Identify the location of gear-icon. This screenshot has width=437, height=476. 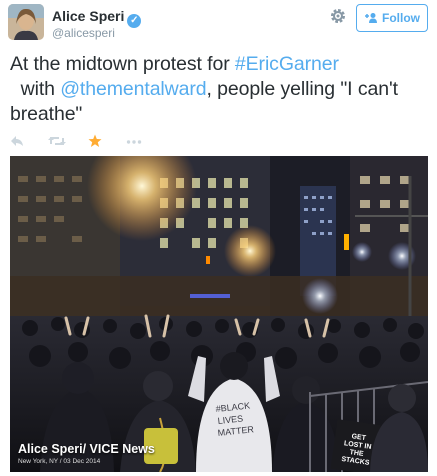
(338, 16).